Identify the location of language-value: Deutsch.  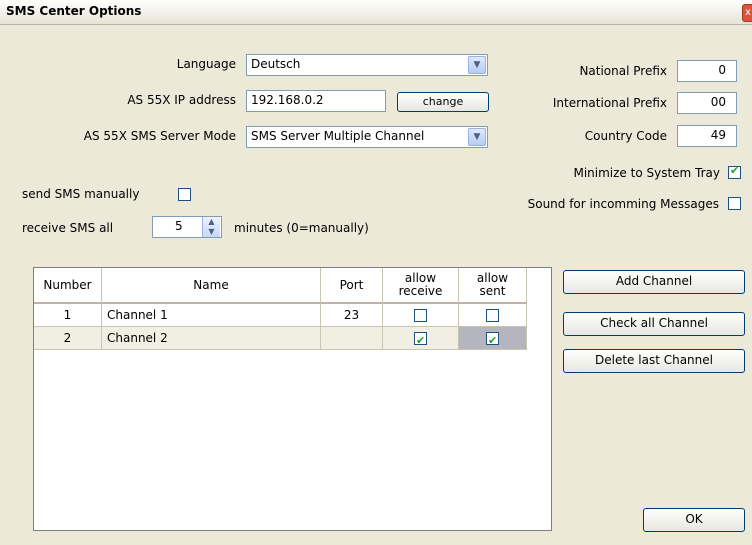
(276, 64).